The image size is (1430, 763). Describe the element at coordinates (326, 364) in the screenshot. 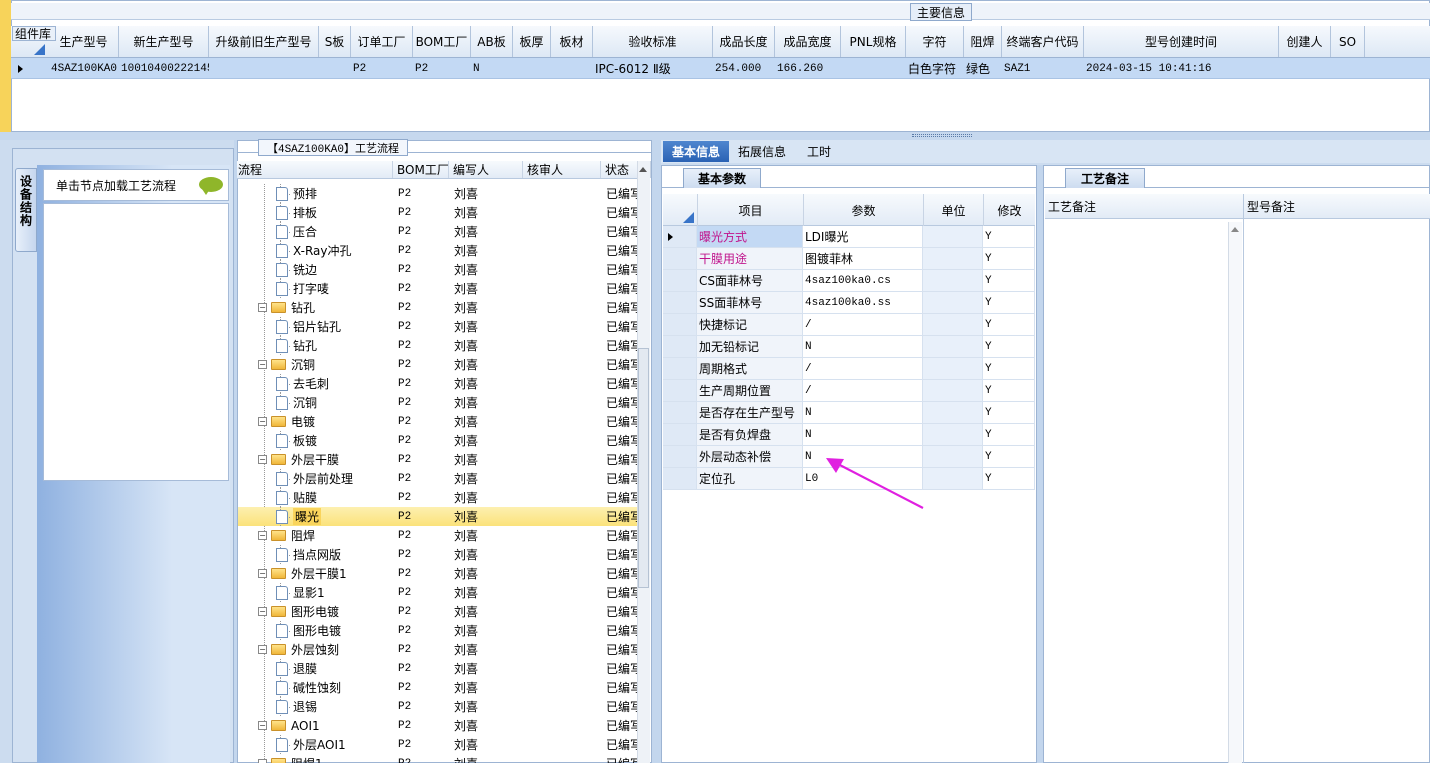

I see `flow-step-name: − 沉铜` at that location.